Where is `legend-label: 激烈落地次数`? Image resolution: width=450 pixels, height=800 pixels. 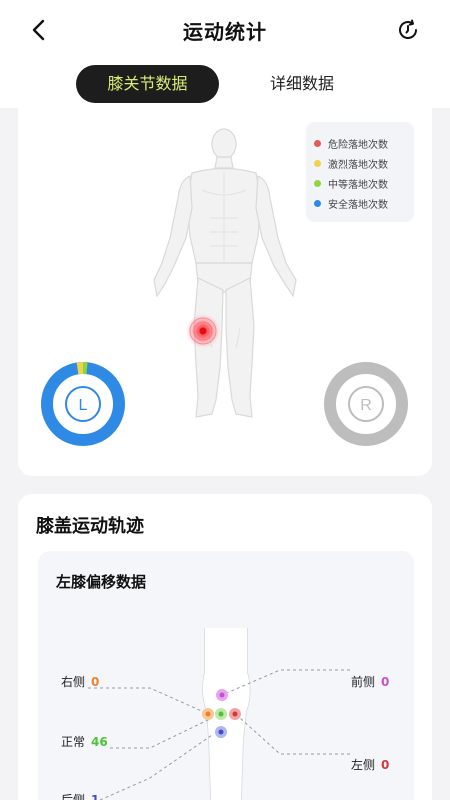
legend-label: 激烈落地次数 is located at coordinates (358, 165).